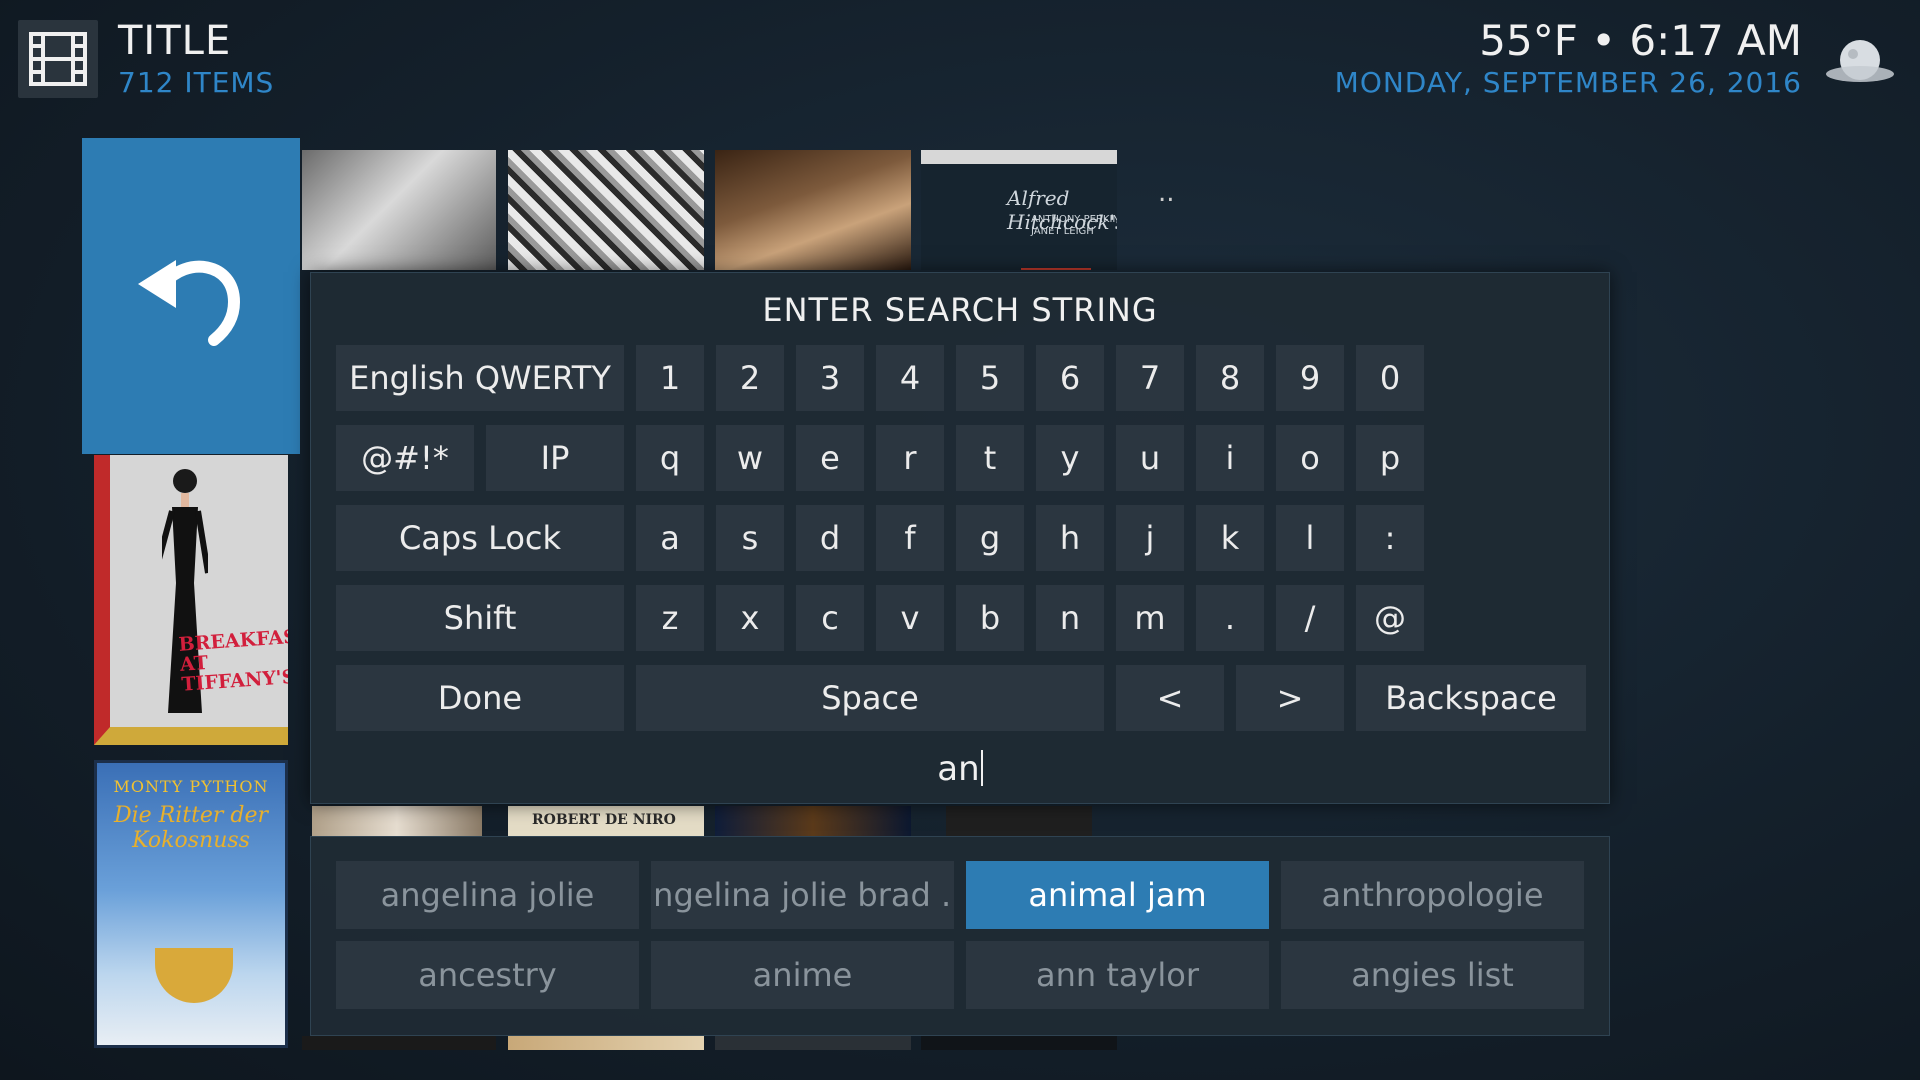 This screenshot has width=1920, height=1080. Describe the element at coordinates (750, 538) in the screenshot. I see `key-s: s` at that location.